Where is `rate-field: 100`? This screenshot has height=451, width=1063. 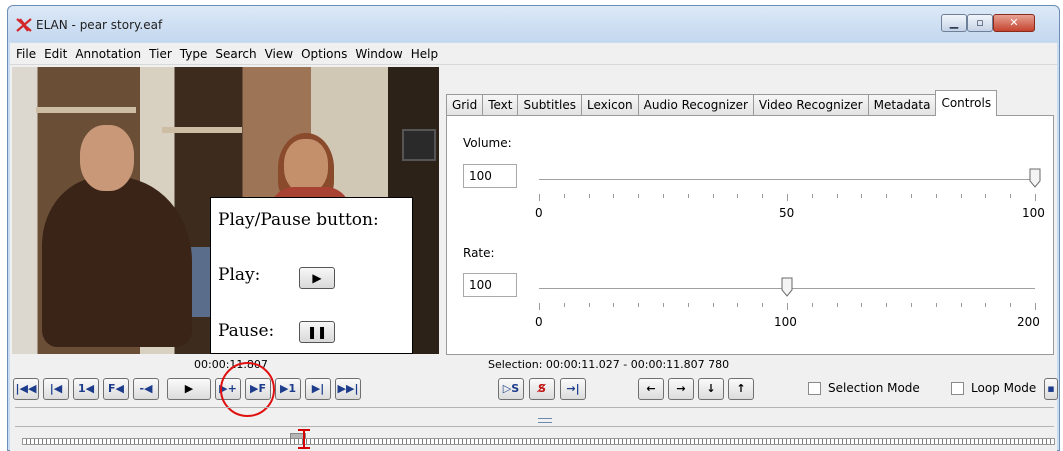
rate-field: 100 is located at coordinates (490, 285).